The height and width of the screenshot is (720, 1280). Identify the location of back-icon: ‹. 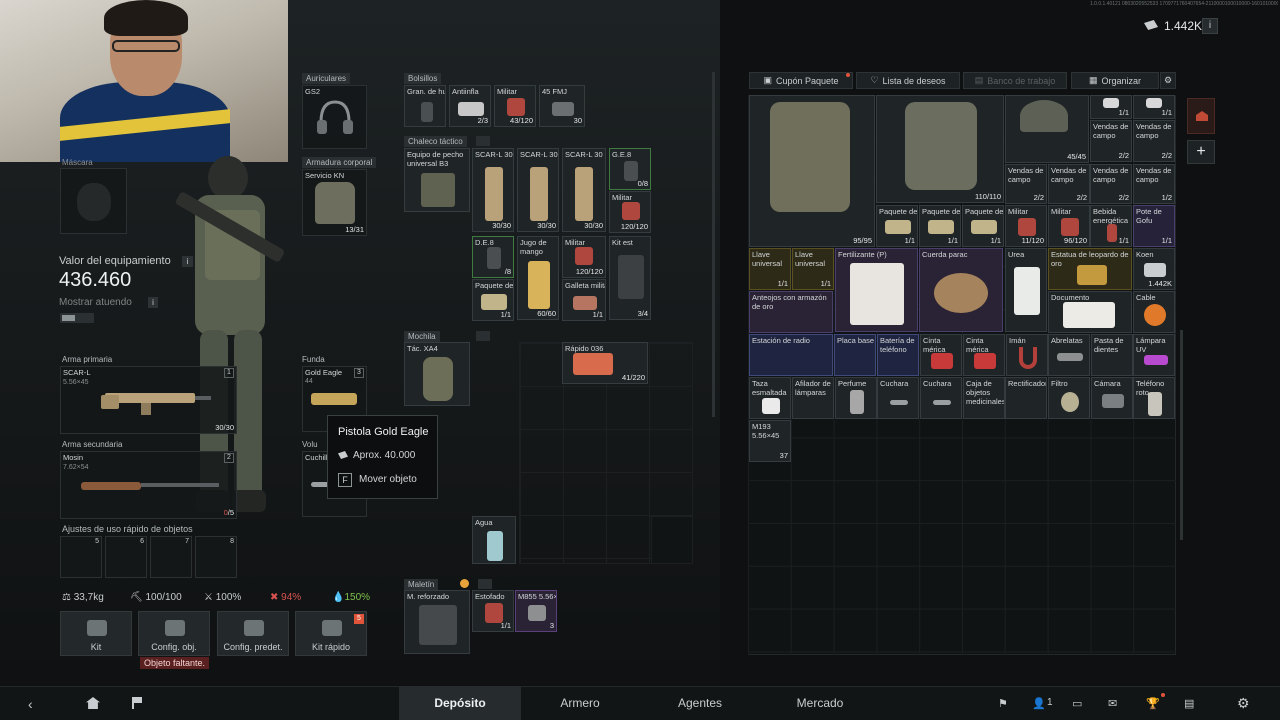
(30, 704).